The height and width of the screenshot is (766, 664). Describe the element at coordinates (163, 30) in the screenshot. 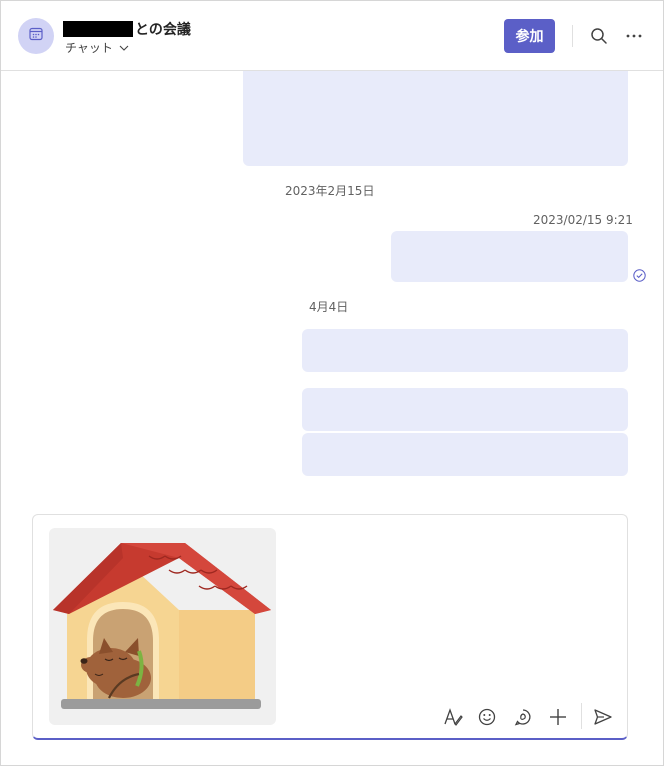

I see `chat-title-text: との会議` at that location.